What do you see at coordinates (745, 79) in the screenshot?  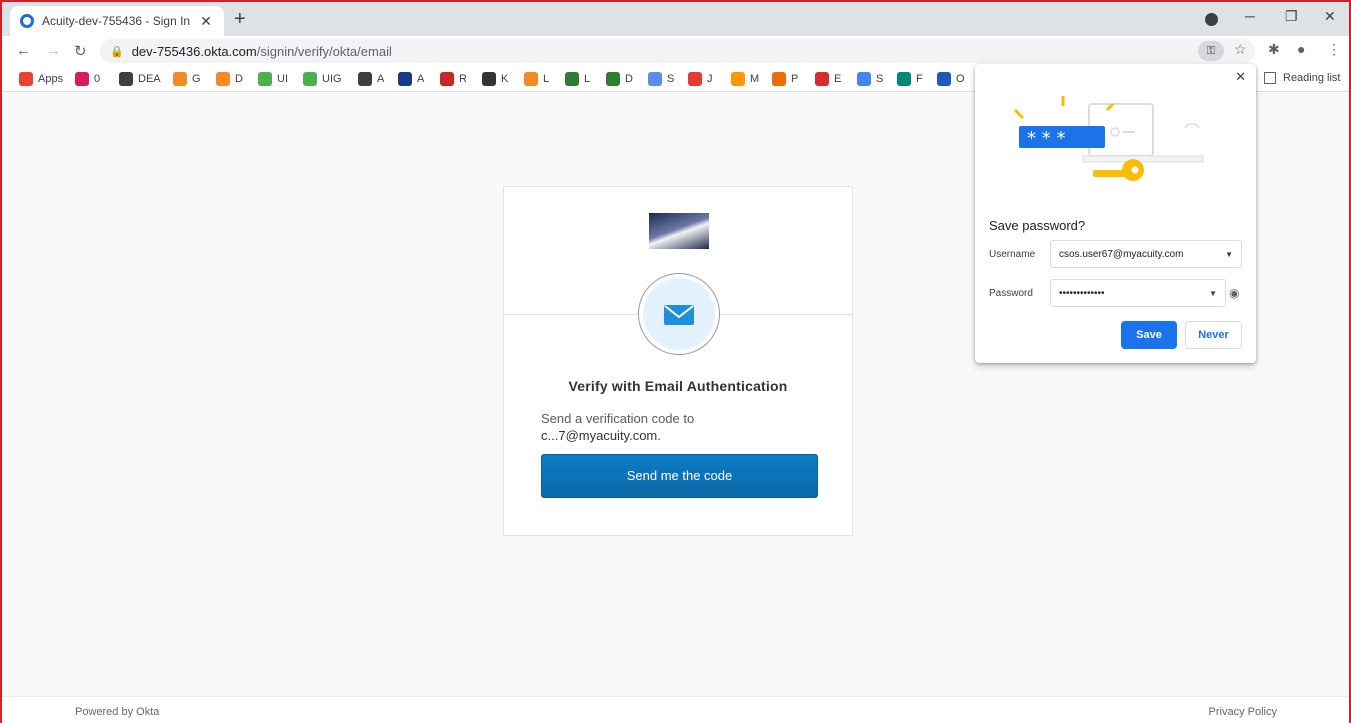 I see `bookmark-item: M` at bounding box center [745, 79].